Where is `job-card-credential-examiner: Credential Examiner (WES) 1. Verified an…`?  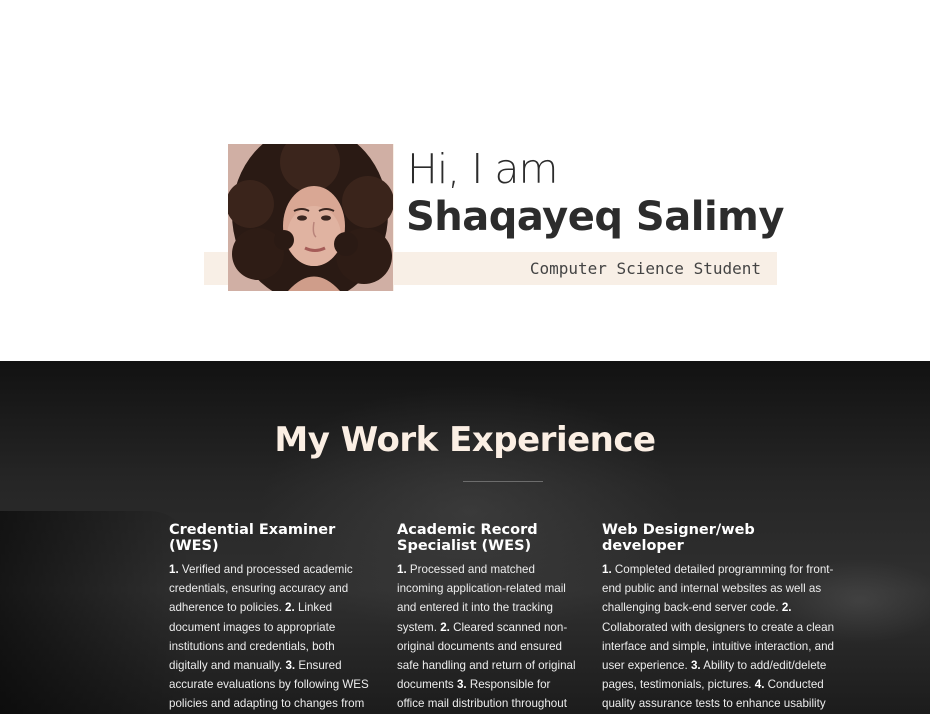 job-card-credential-examiner: Credential Examiner (WES) 1. Verified an… is located at coordinates (271, 618).